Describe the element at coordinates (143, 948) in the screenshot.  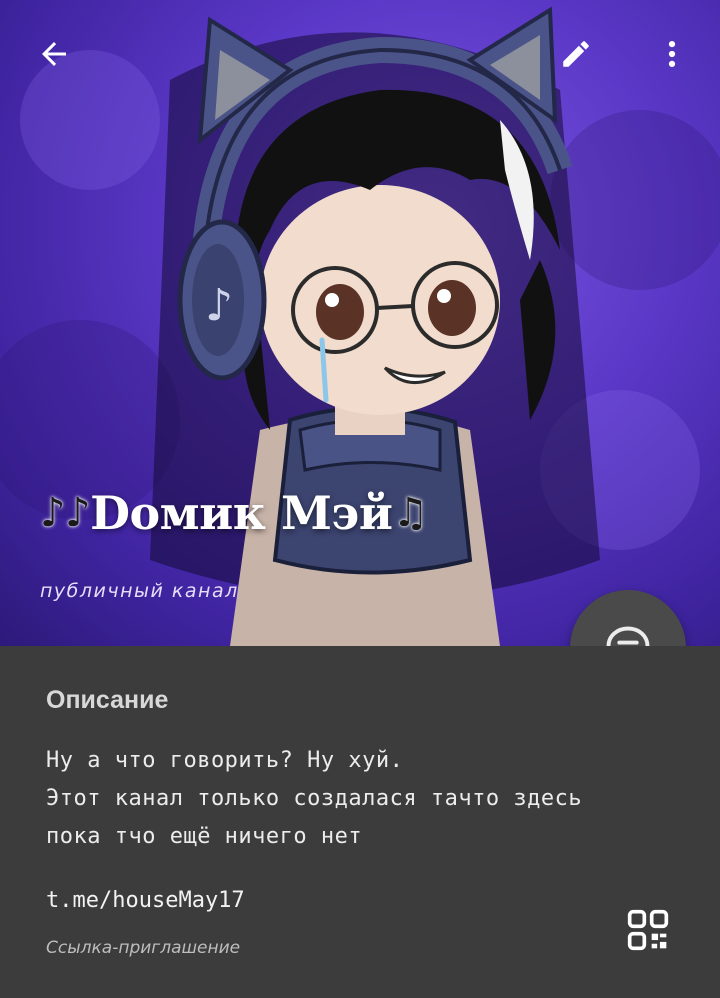
I see `invite-link-caption: Ссылка-приглашение` at that location.